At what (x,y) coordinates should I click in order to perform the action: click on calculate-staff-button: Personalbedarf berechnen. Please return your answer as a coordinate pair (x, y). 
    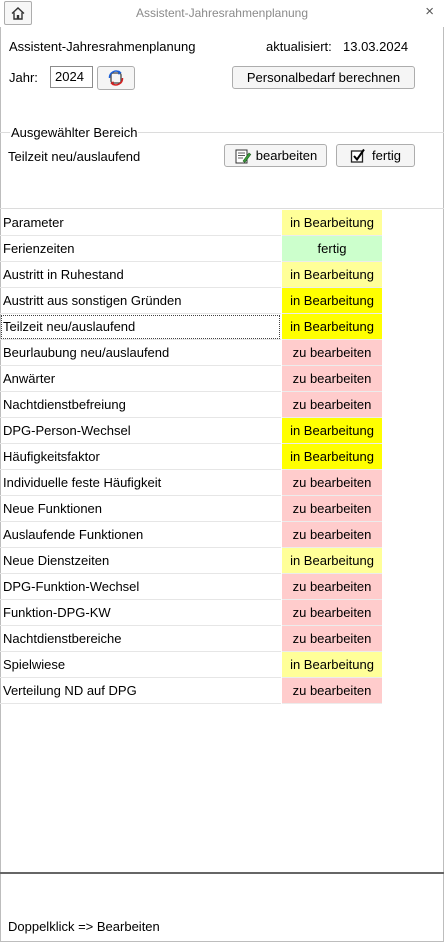
    Looking at the image, I should click on (323, 77).